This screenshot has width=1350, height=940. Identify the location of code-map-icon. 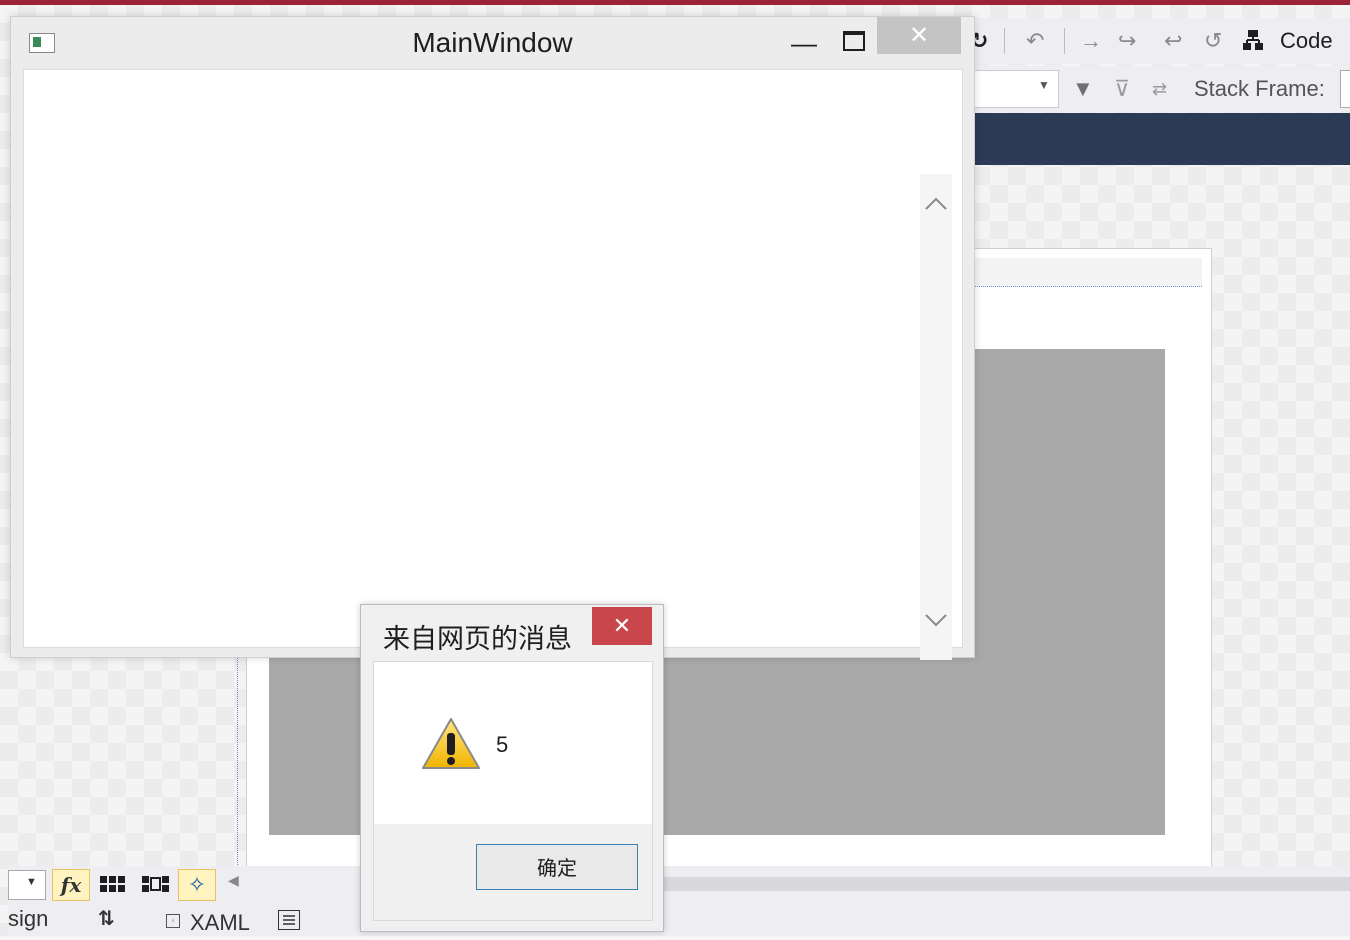
(1253, 40).